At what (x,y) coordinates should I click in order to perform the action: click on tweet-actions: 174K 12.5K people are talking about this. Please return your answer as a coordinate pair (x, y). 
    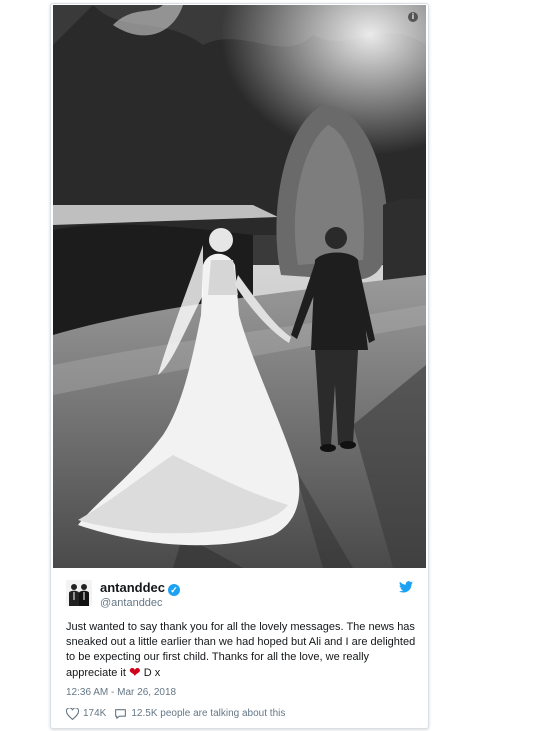
    Looking at the image, I should click on (175, 714).